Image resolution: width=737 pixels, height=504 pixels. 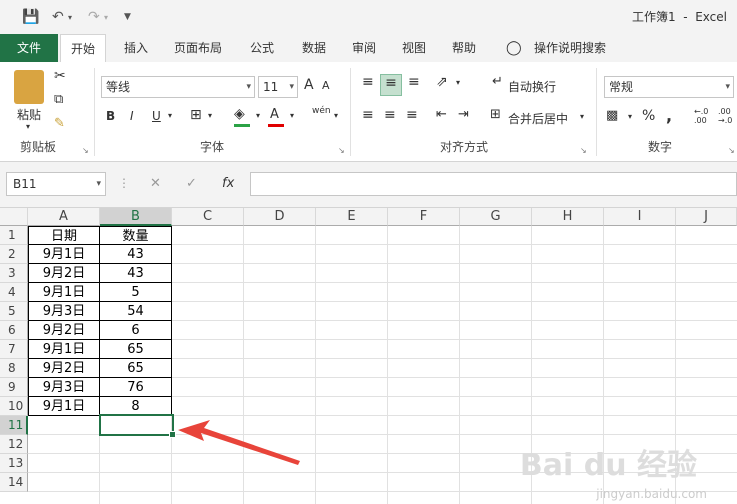 What do you see at coordinates (30, 17) in the screenshot?
I see `save-icon: 💾` at bounding box center [30, 17].